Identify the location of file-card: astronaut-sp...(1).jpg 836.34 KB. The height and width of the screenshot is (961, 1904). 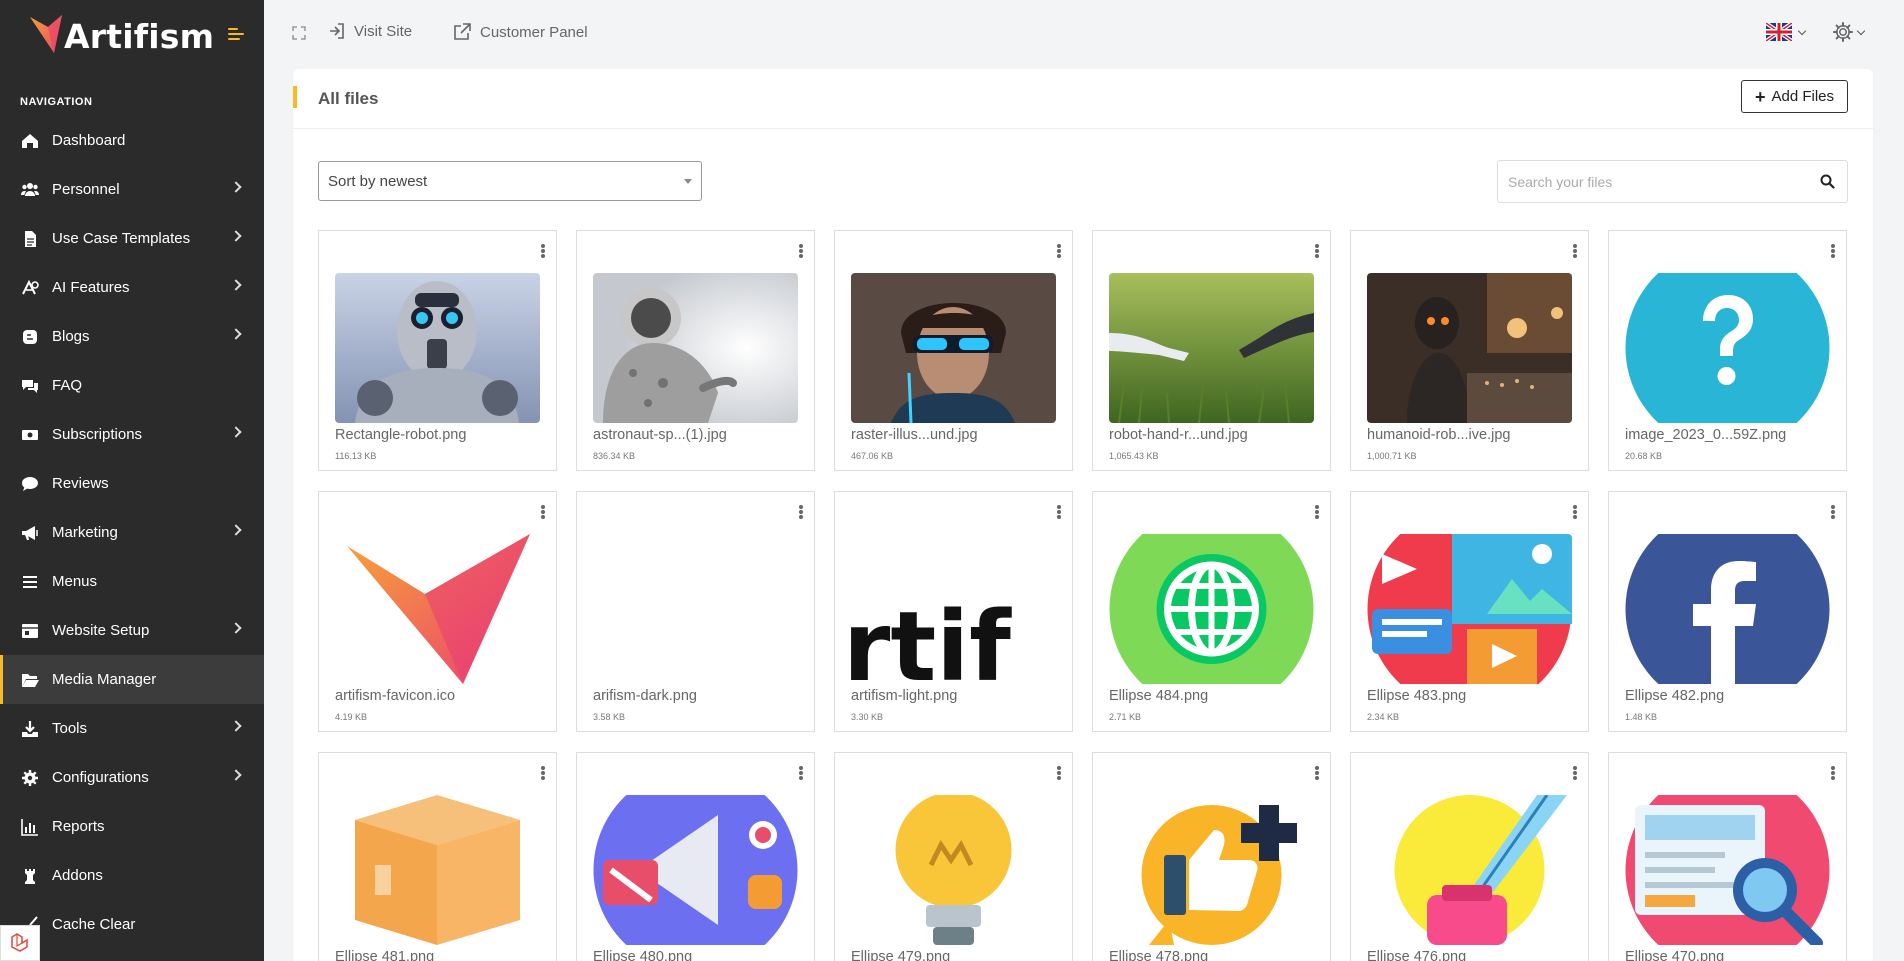
(695, 350).